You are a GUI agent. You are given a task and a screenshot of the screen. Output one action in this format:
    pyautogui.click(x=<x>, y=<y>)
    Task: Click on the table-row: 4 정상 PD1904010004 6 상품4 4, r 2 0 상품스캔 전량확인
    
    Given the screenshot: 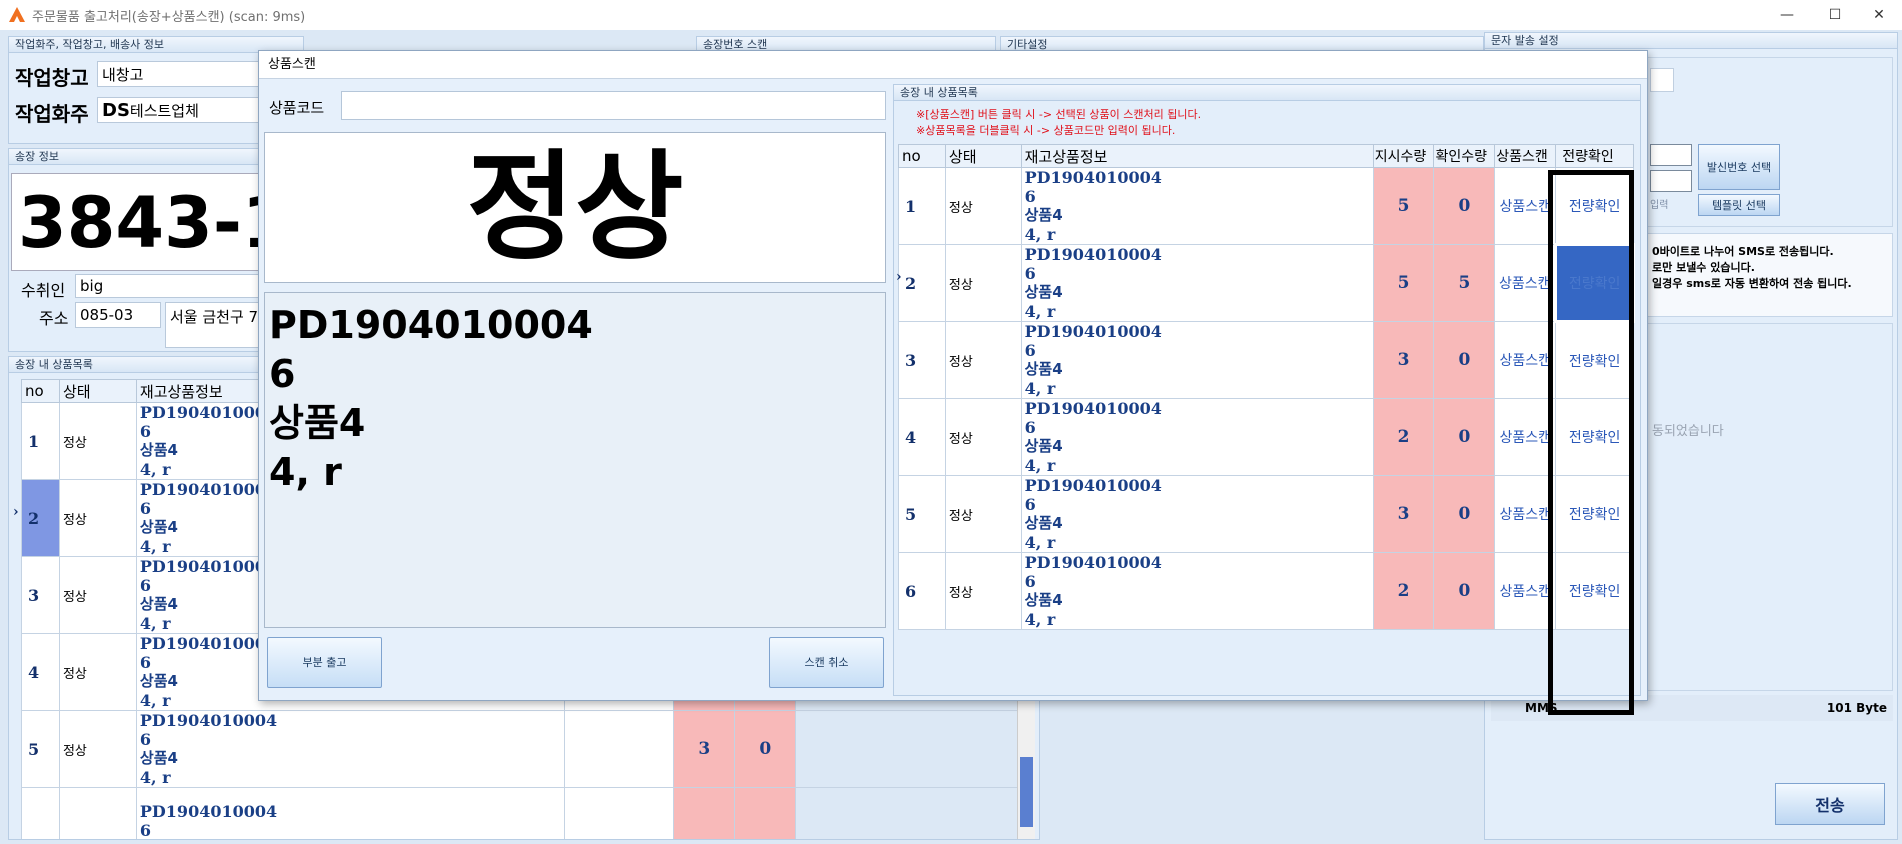 What is the action you would take?
    pyautogui.click(x=1266, y=437)
    